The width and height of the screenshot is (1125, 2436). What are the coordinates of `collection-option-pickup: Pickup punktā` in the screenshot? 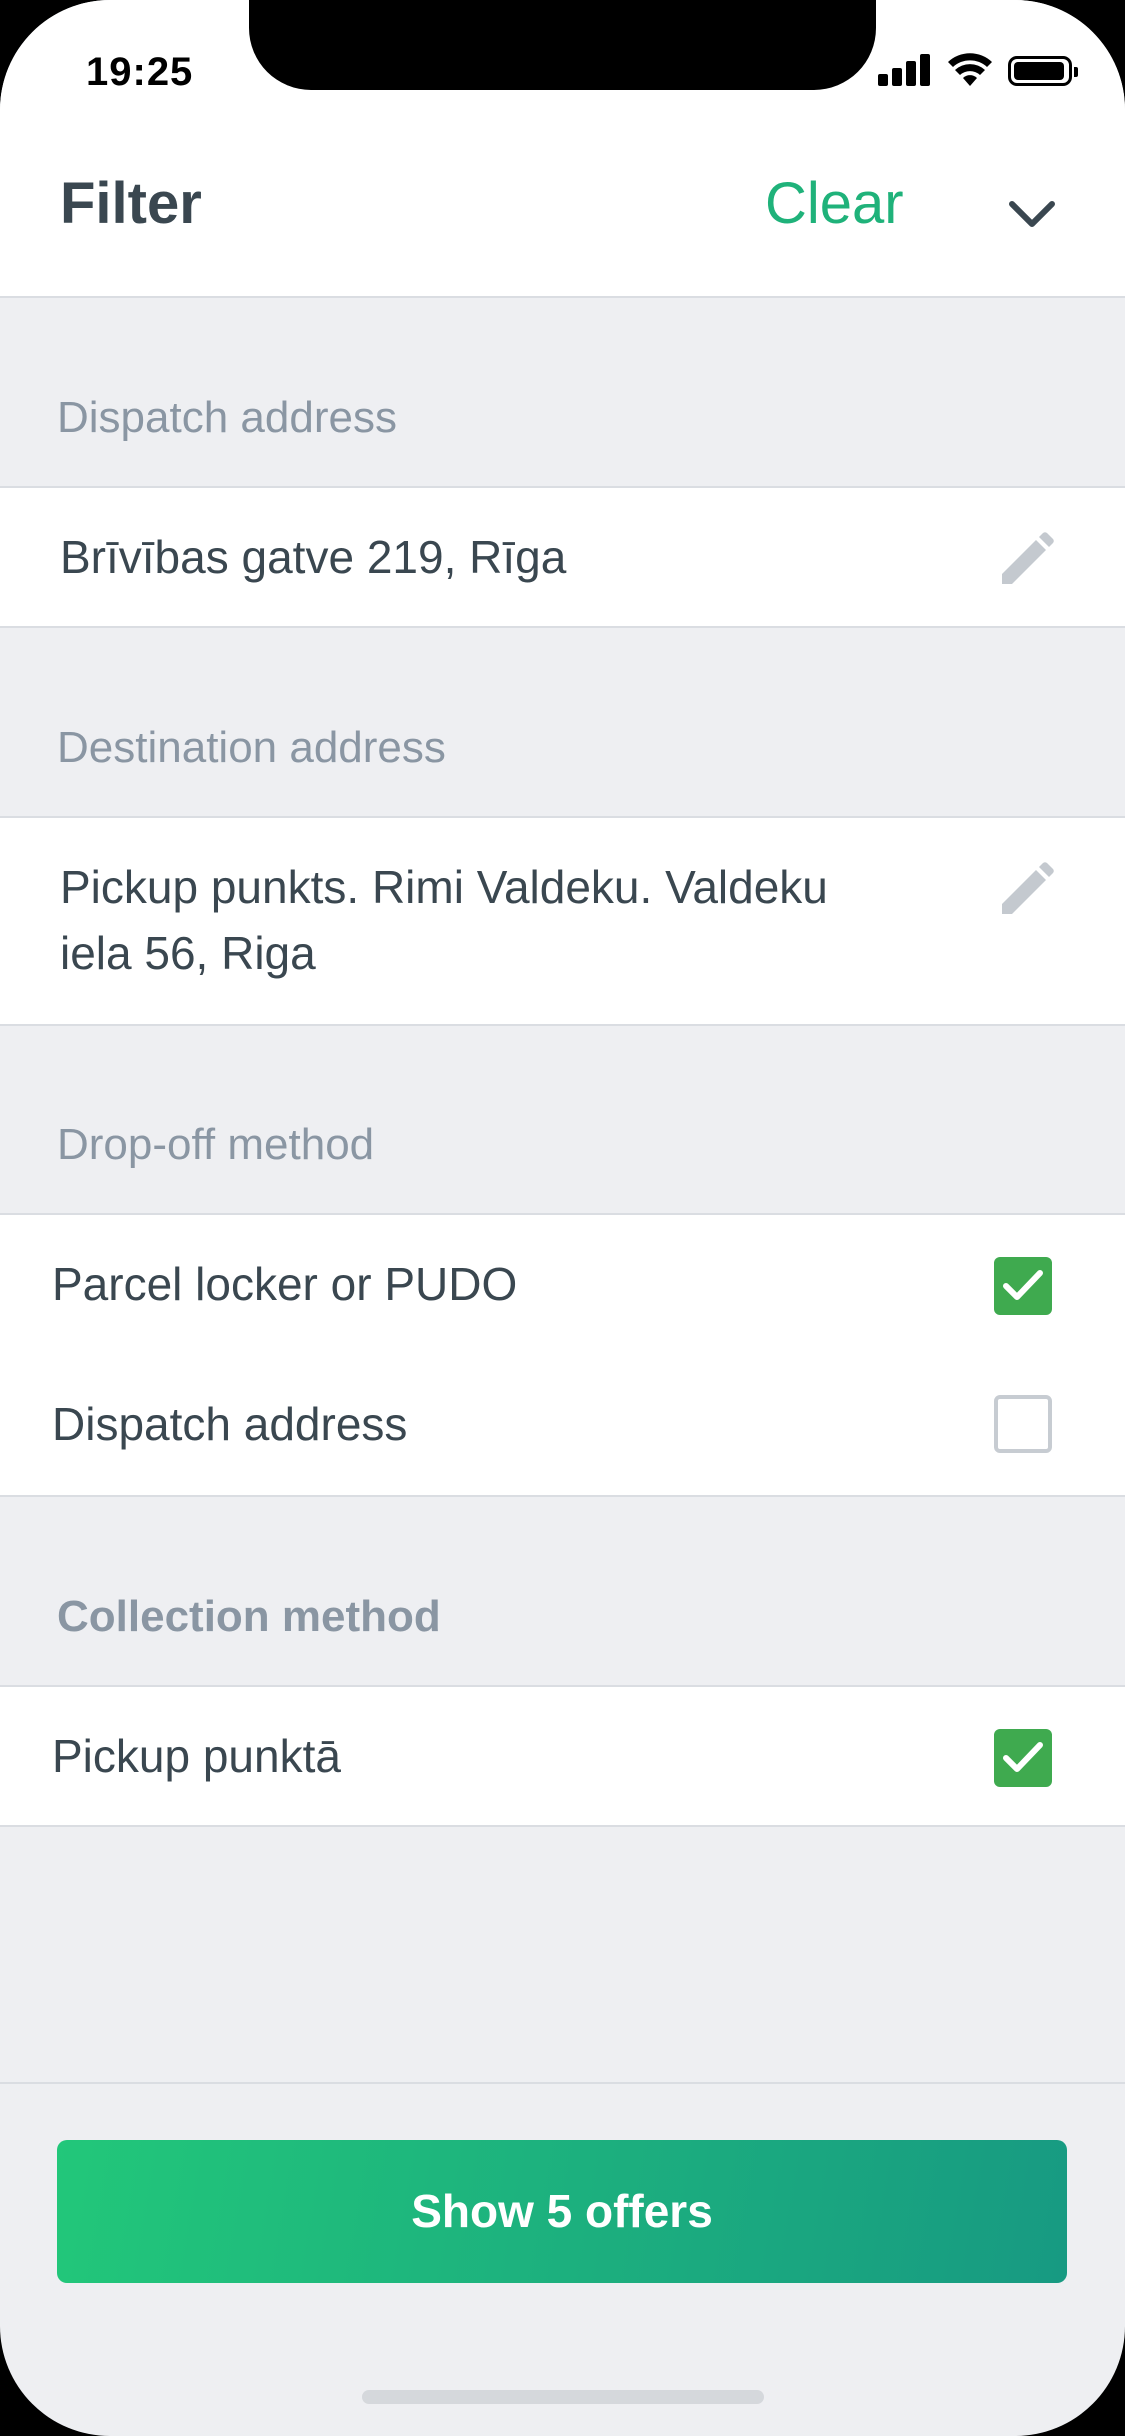 It's located at (562, 1756).